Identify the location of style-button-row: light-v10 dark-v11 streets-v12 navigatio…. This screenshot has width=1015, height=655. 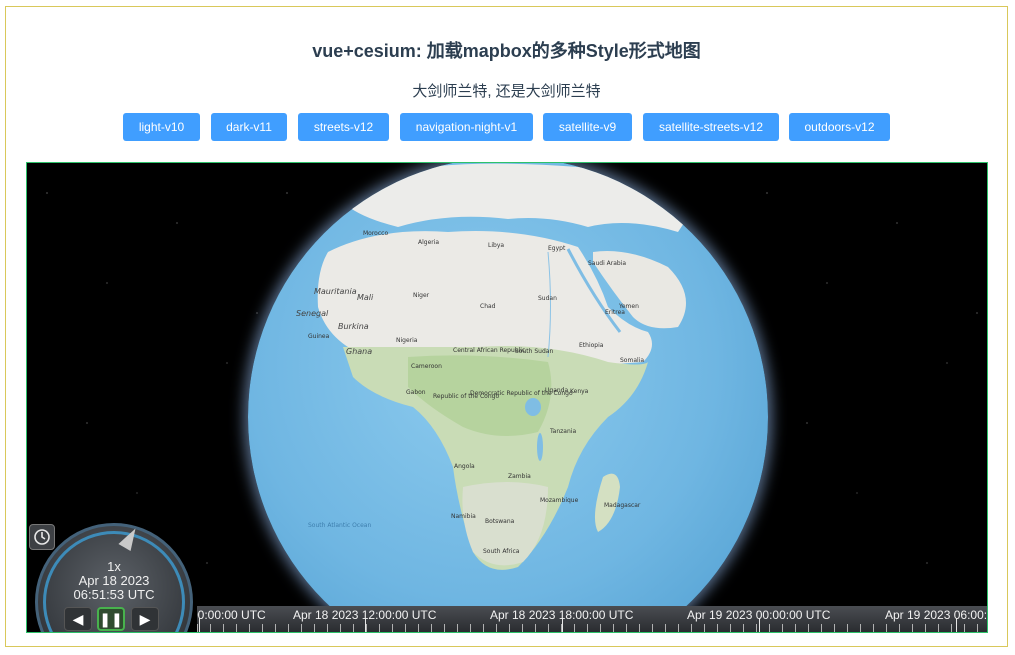
(507, 127).